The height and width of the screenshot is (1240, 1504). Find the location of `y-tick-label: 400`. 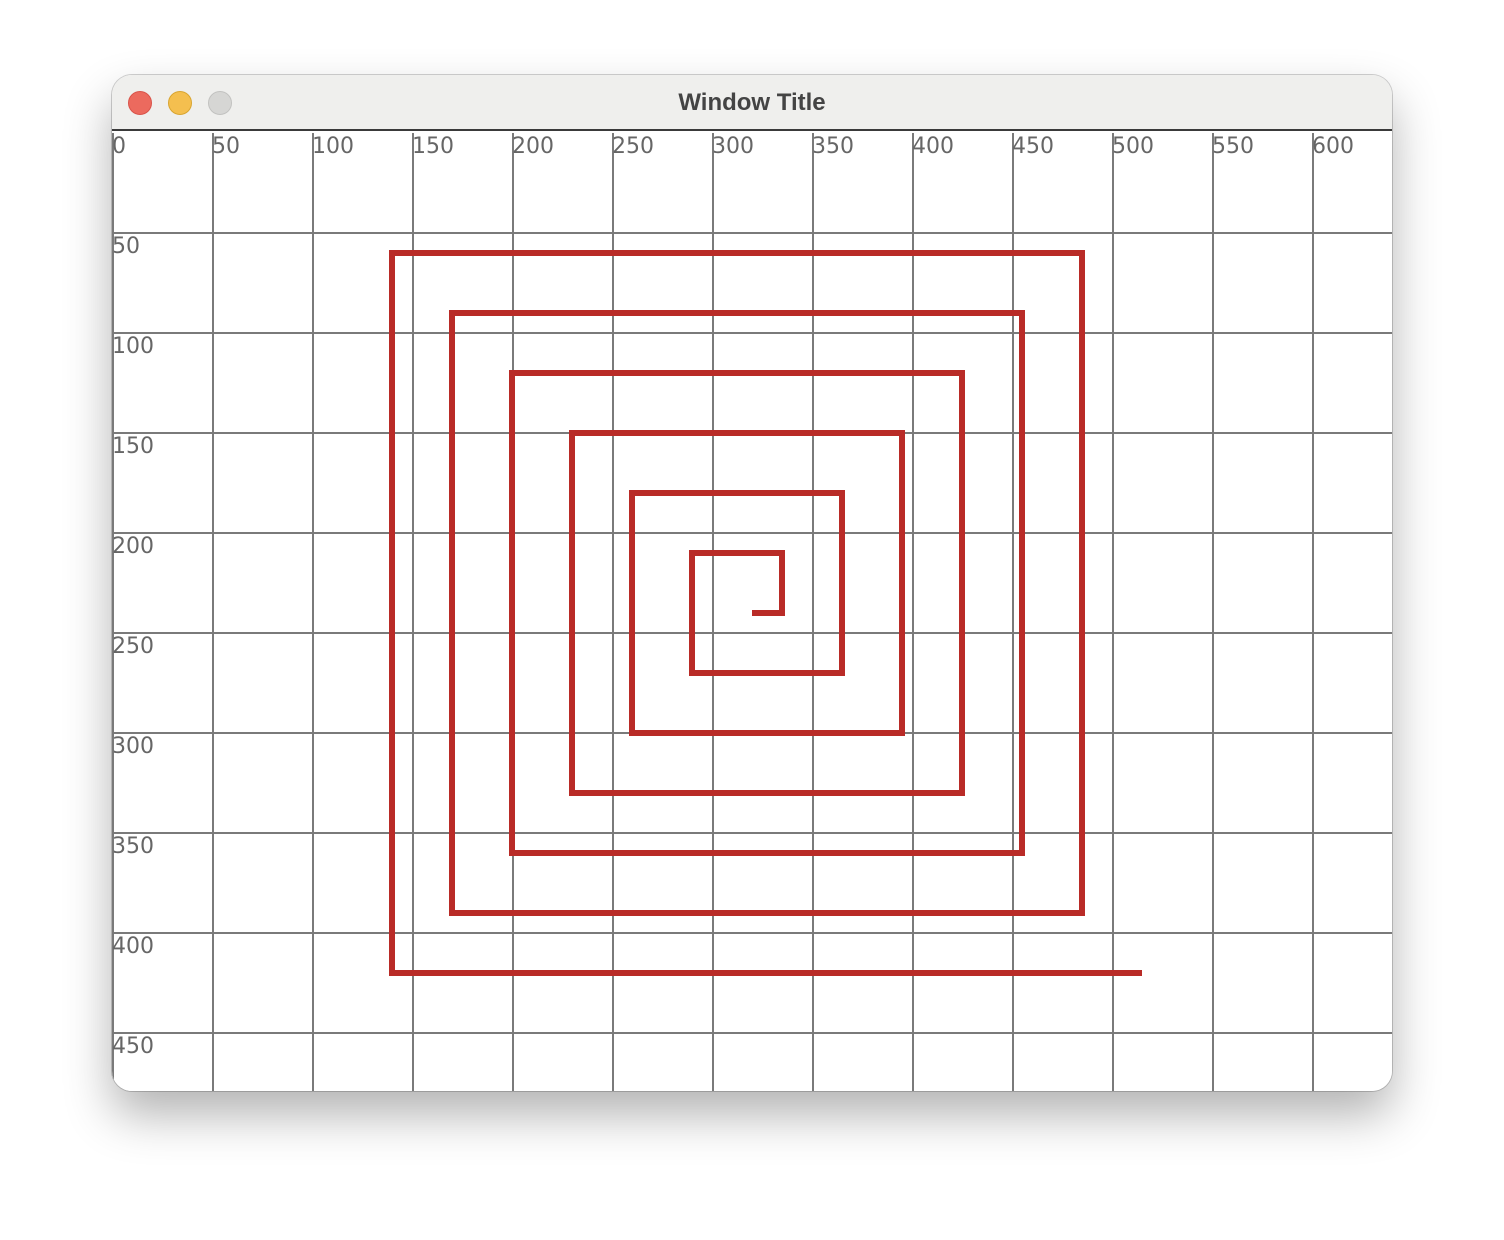

y-tick-label: 400 is located at coordinates (133, 946).